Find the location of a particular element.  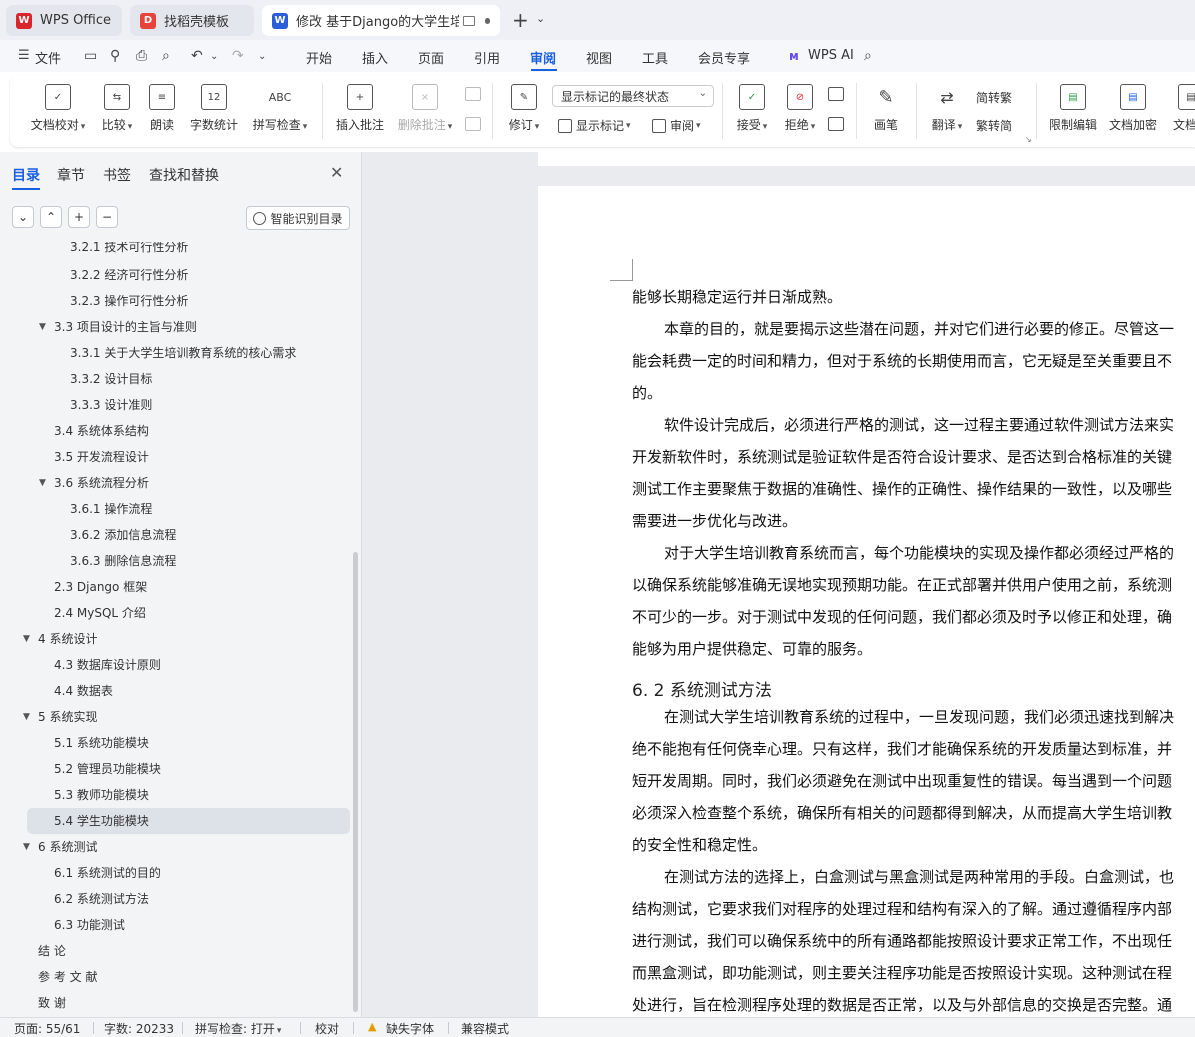

to-traditional-button: 简转繁 is located at coordinates (994, 97).